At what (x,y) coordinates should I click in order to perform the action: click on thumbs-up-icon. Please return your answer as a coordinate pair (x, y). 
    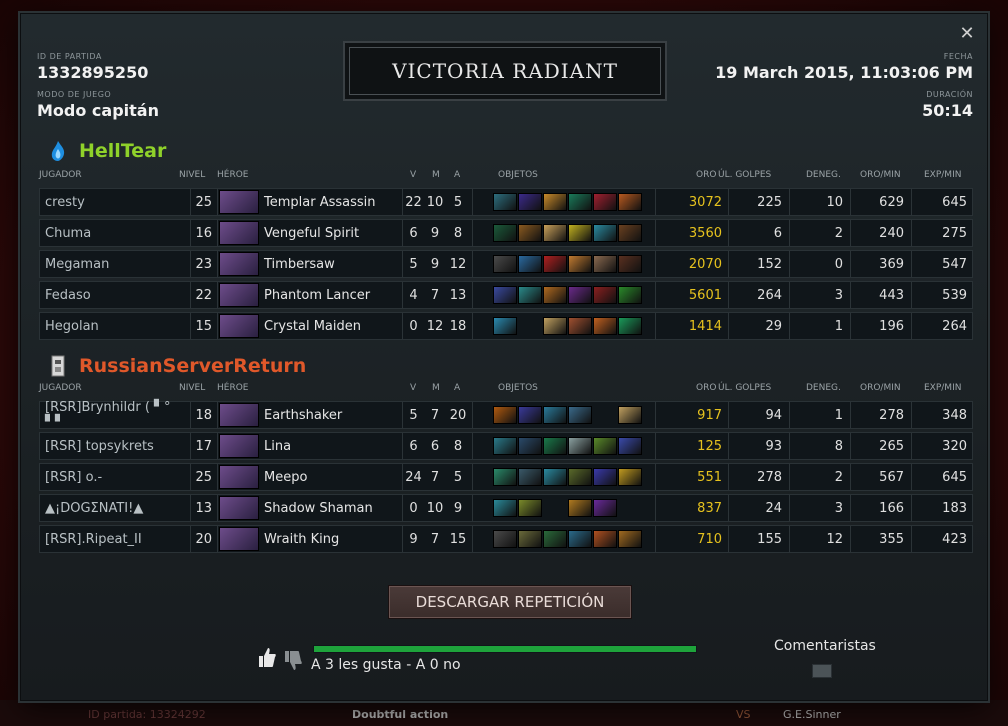
    Looking at the image, I should click on (267, 659).